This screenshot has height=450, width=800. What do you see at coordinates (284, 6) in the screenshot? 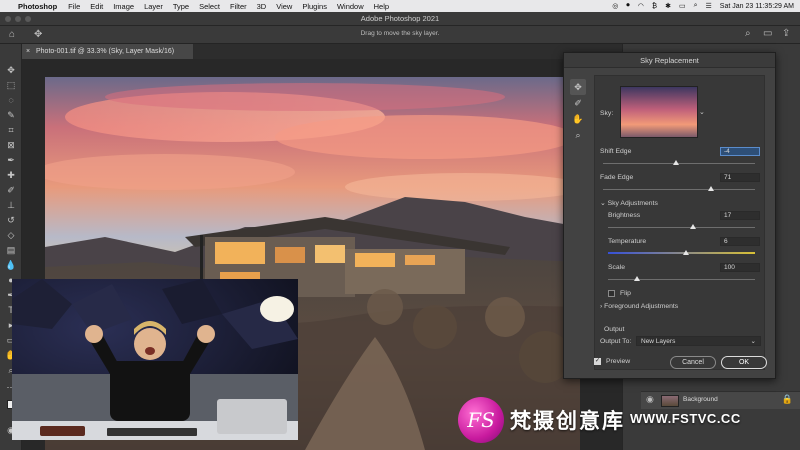
I see `menu-view: View` at bounding box center [284, 6].